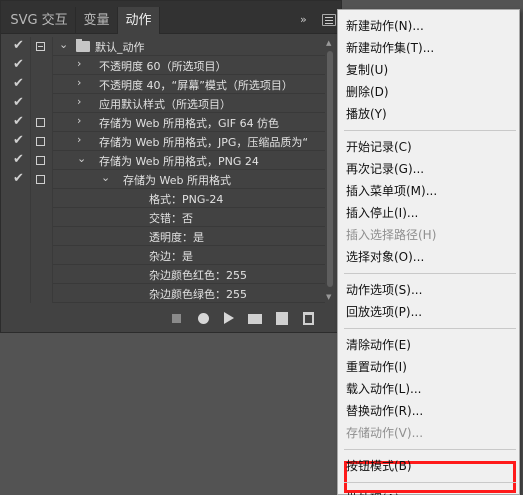 The width and height of the screenshot is (523, 495). What do you see at coordinates (229, 318) in the screenshot?
I see `play-icon` at bounding box center [229, 318].